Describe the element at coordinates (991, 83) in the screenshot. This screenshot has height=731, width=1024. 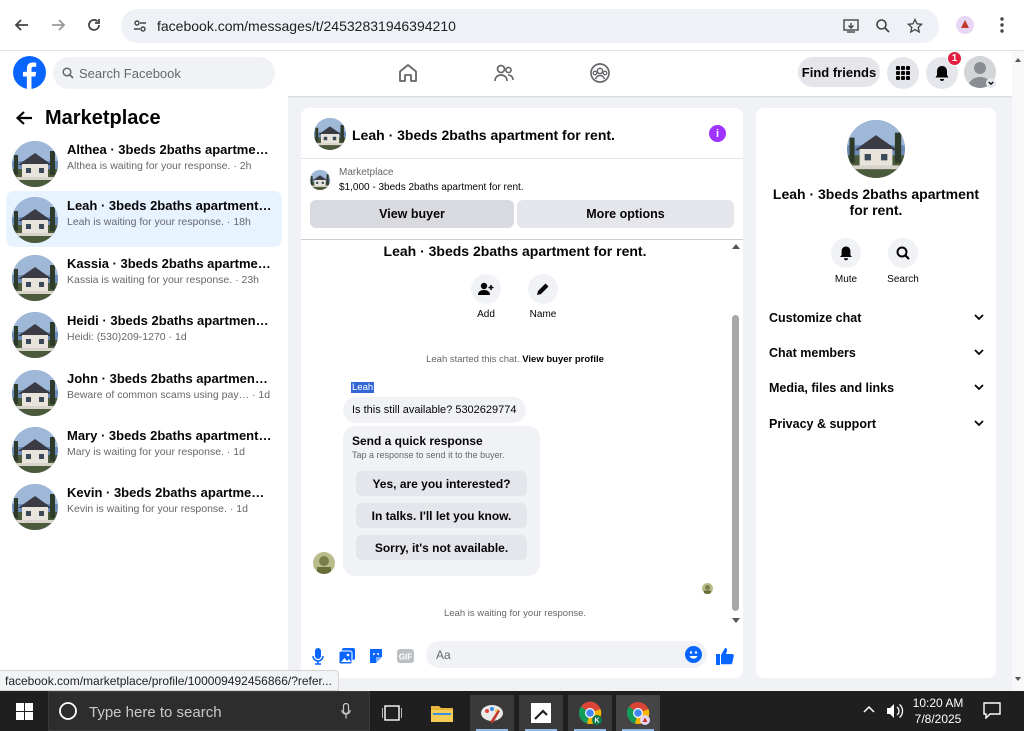
I see `account-chevron-down-icon` at that location.